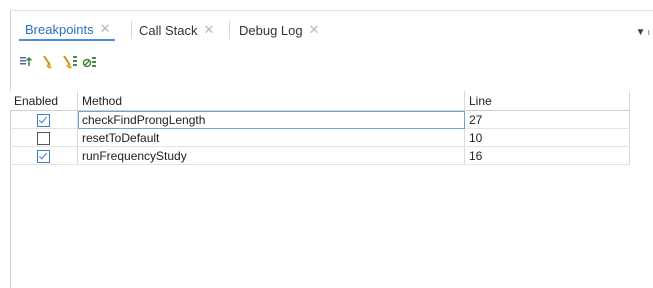 This screenshot has height=288, width=653. I want to click on column-header-line: Line, so click(547, 101).